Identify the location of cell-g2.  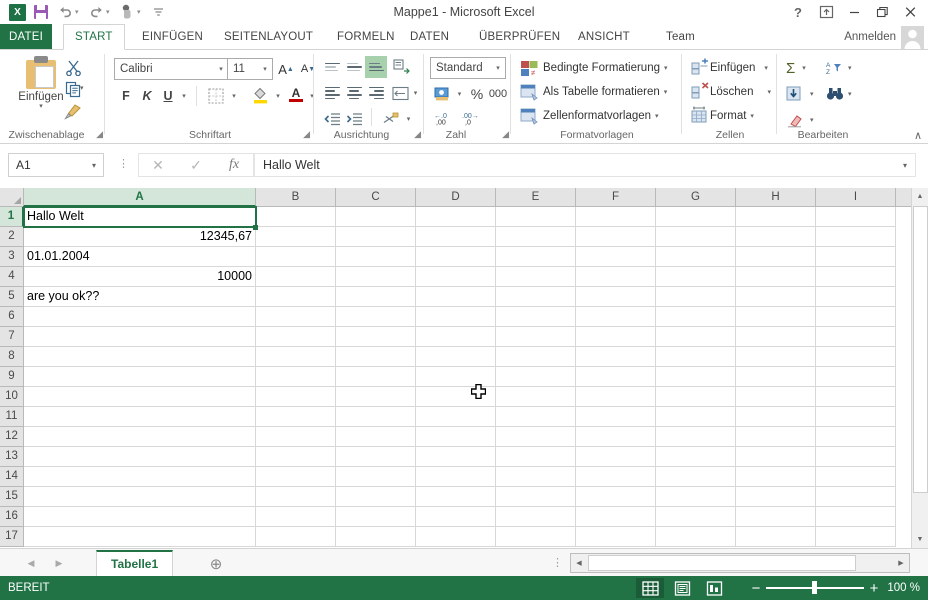
(696, 237).